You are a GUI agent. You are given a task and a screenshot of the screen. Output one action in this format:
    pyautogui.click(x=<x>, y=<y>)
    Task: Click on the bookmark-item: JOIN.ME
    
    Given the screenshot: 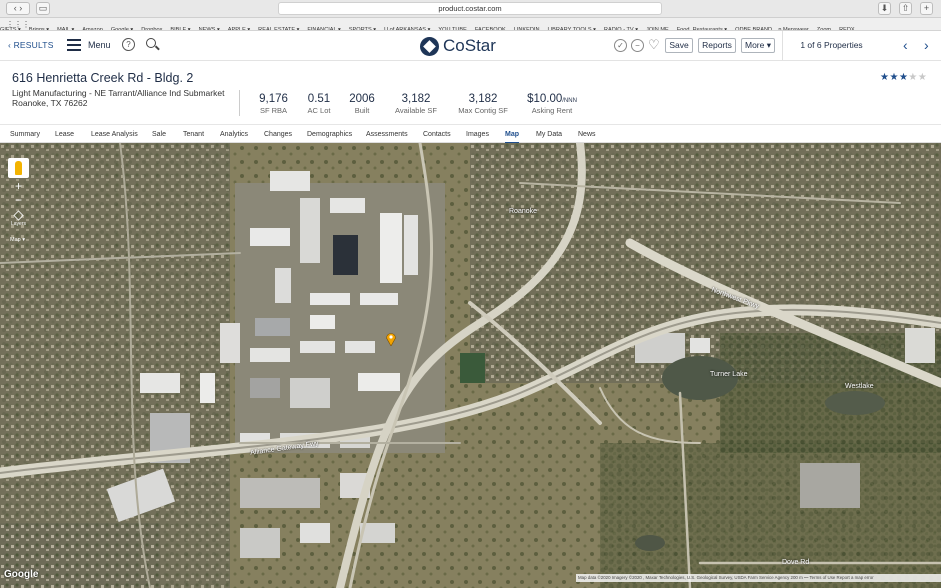 What is the action you would take?
    pyautogui.click(x=657, y=27)
    